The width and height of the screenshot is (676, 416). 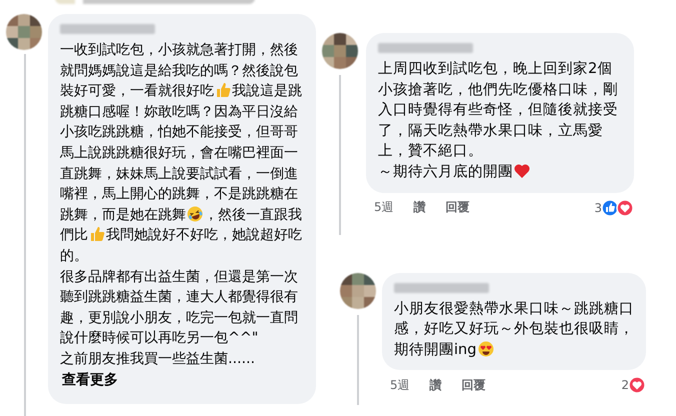 What do you see at coordinates (522, 170) in the screenshot?
I see `heart-icon` at bounding box center [522, 170].